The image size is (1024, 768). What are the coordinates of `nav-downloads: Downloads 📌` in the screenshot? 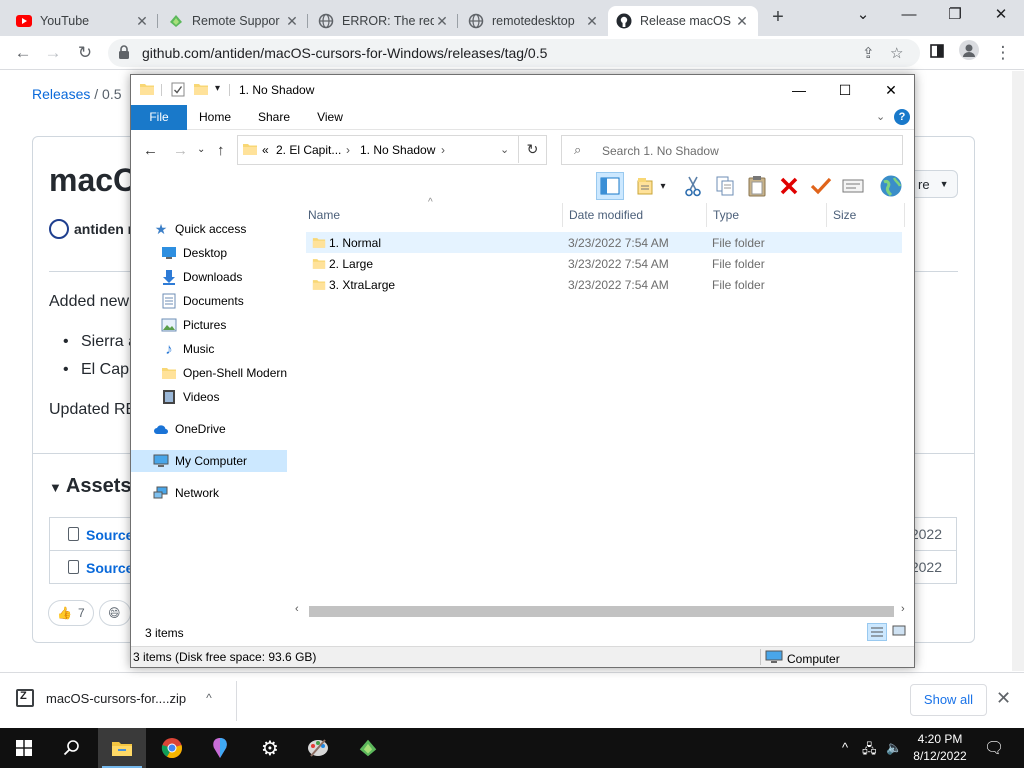 It's located at (225, 277).